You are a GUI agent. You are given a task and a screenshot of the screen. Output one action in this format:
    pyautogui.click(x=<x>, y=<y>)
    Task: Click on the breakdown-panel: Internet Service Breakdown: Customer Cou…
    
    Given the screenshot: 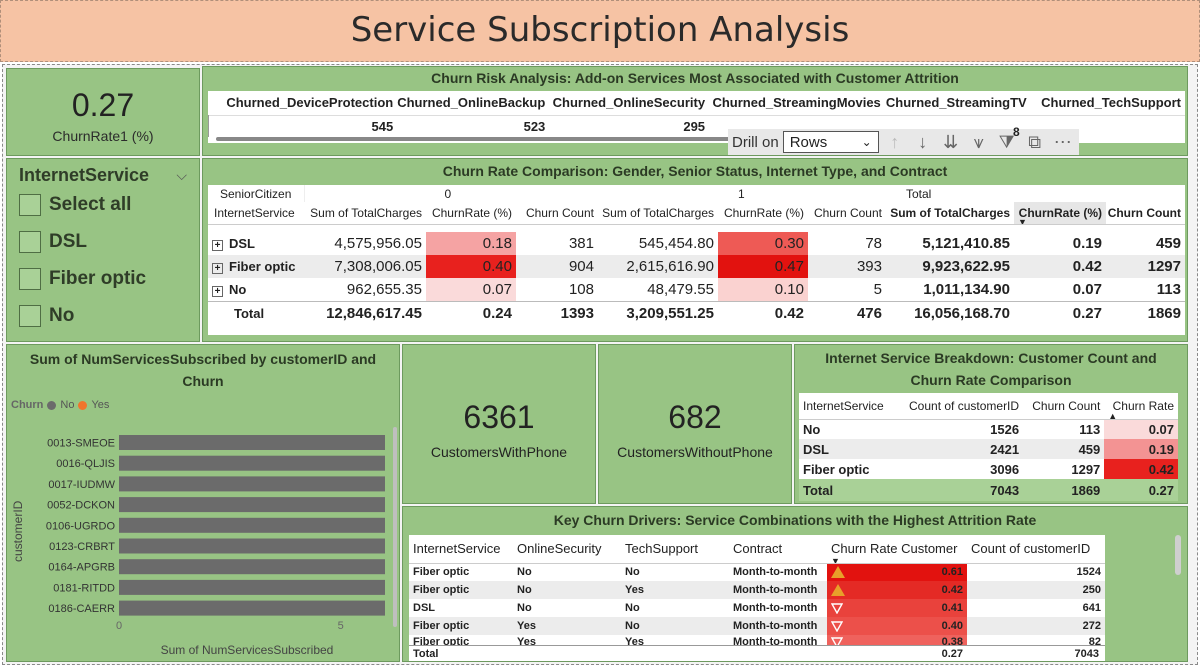 What is the action you would take?
    pyautogui.click(x=991, y=424)
    